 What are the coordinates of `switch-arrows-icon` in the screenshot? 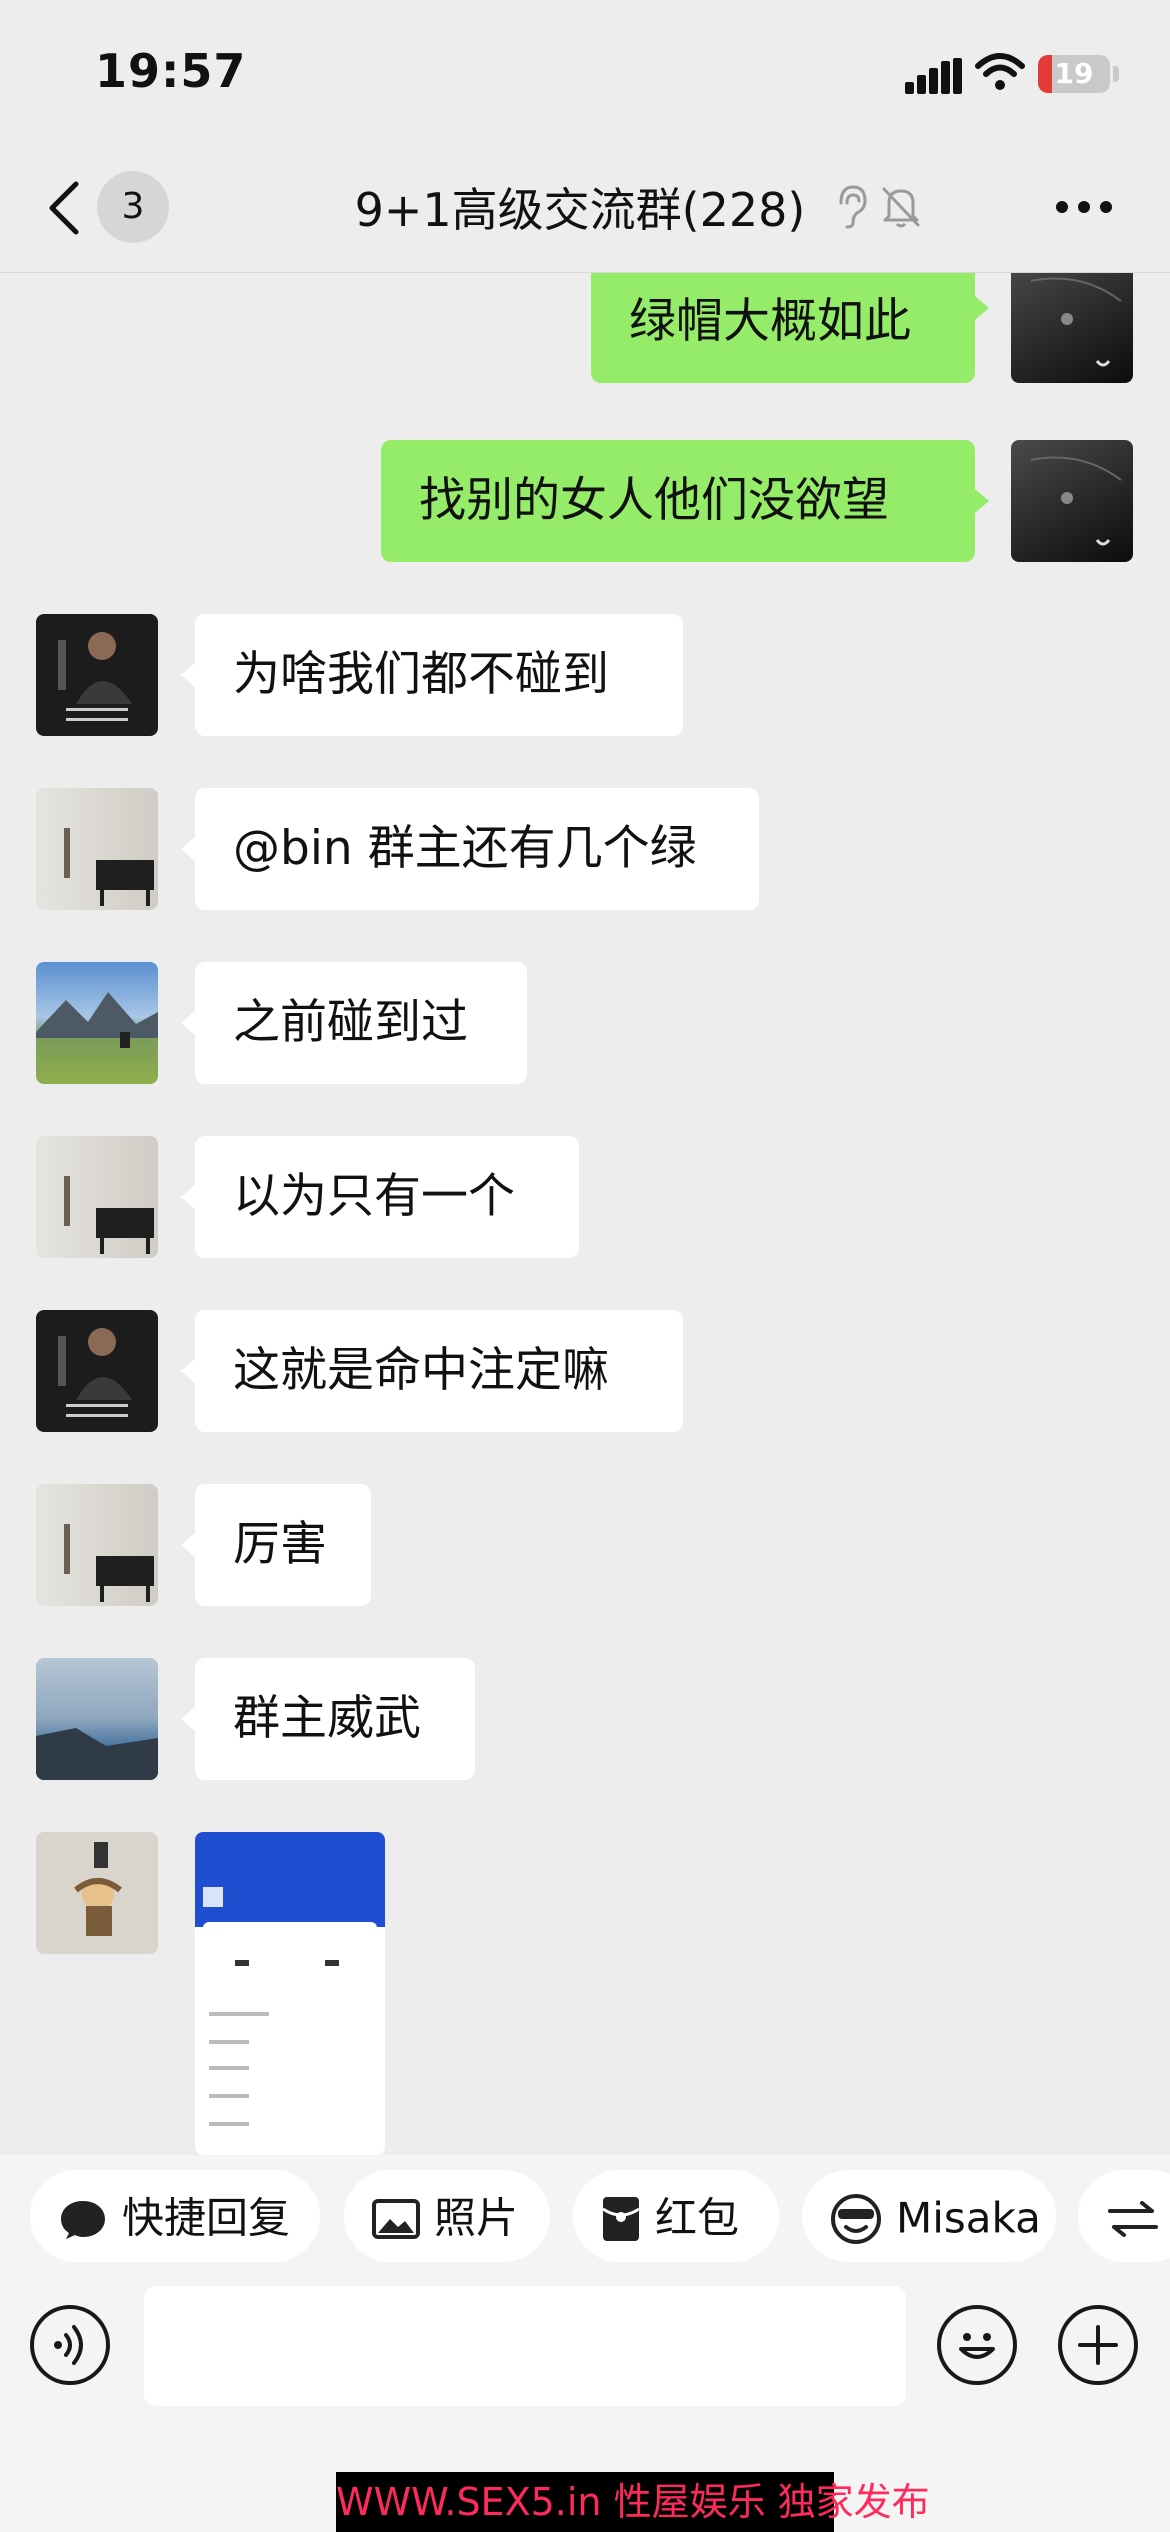 It's located at (1133, 2218).